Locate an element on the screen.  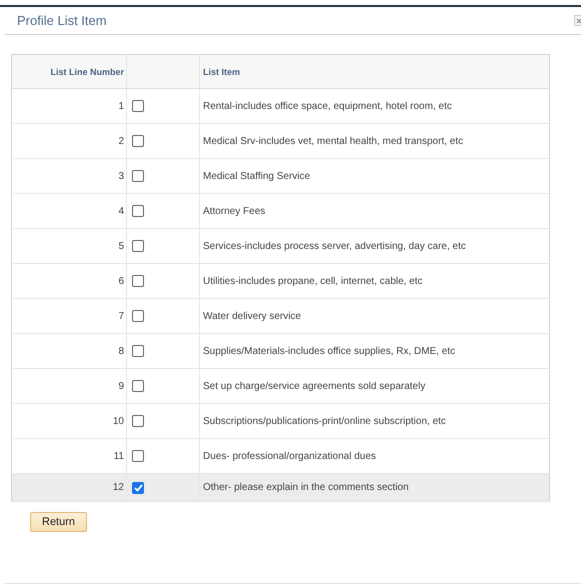
line-number: 4 is located at coordinates (121, 211).